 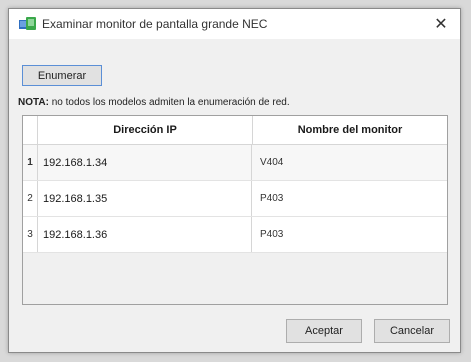 What do you see at coordinates (145, 130) in the screenshot?
I see `column-header-ip: Dirección IP` at bounding box center [145, 130].